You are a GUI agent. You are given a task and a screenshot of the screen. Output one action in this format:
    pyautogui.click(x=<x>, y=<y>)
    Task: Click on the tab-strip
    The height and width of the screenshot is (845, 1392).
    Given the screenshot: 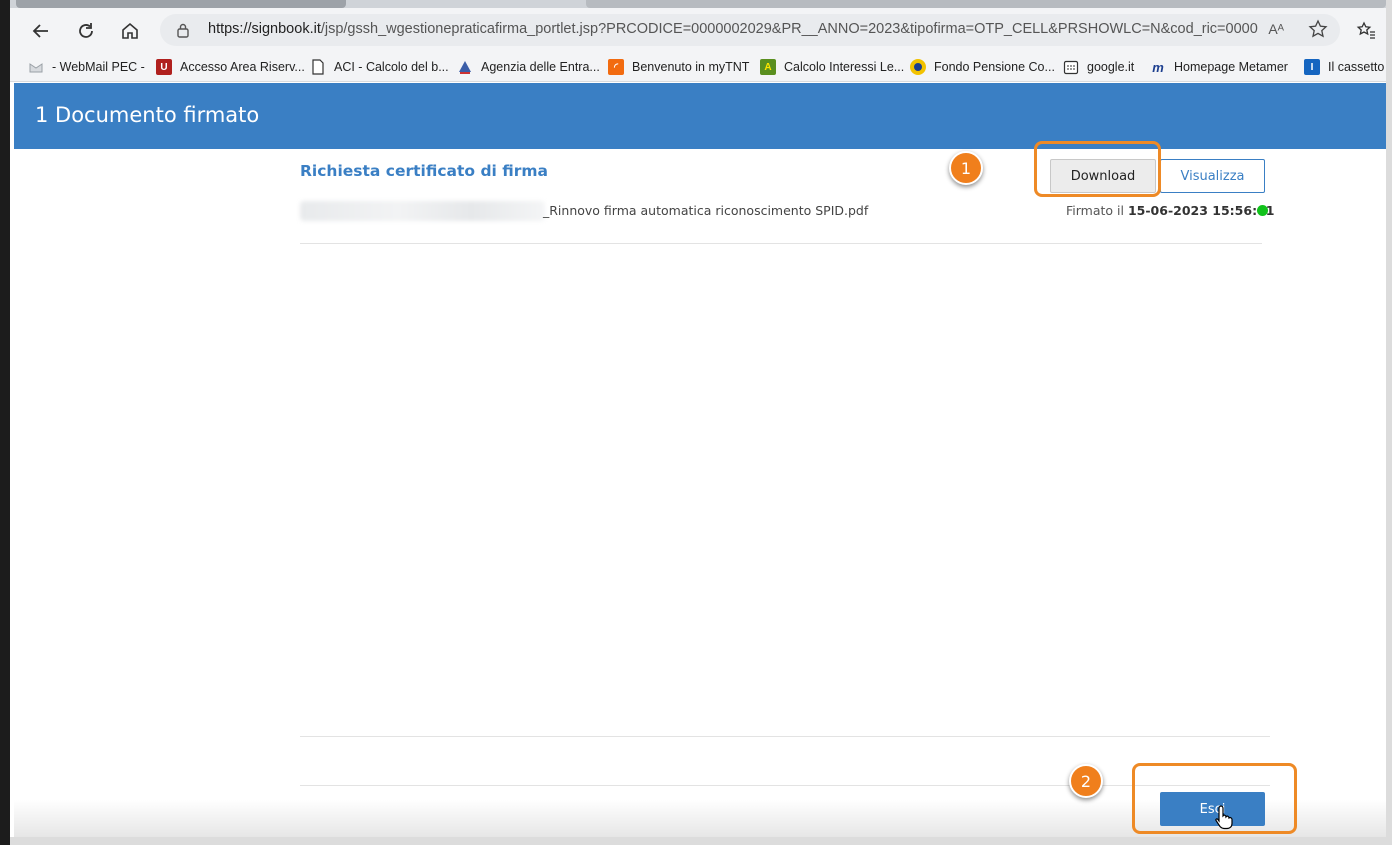 What is the action you would take?
    pyautogui.click(x=698, y=4)
    